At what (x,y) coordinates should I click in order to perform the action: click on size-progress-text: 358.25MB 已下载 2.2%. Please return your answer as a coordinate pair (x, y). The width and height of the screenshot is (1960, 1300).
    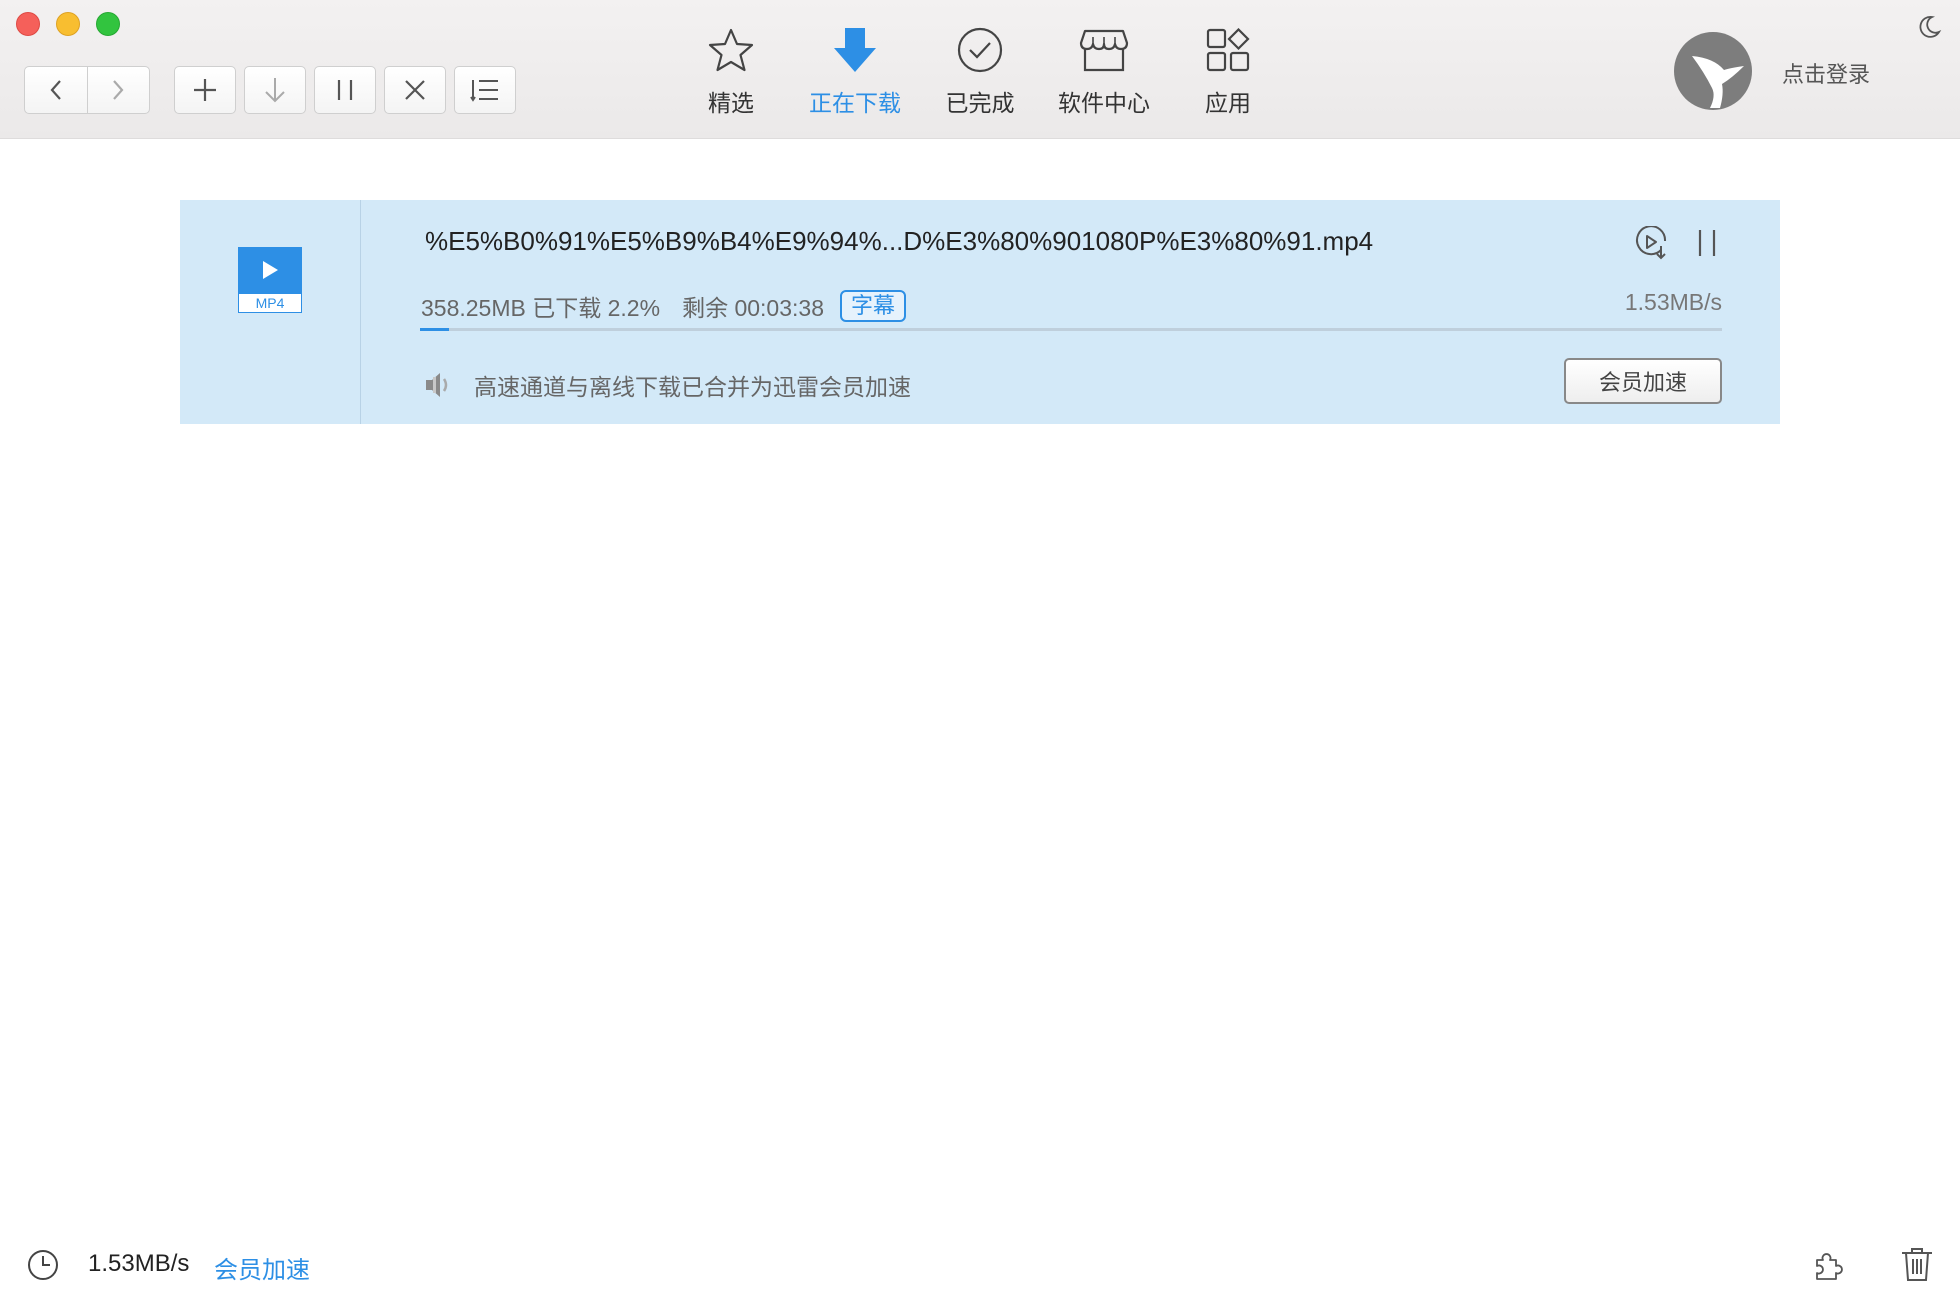
    Looking at the image, I should click on (541, 308).